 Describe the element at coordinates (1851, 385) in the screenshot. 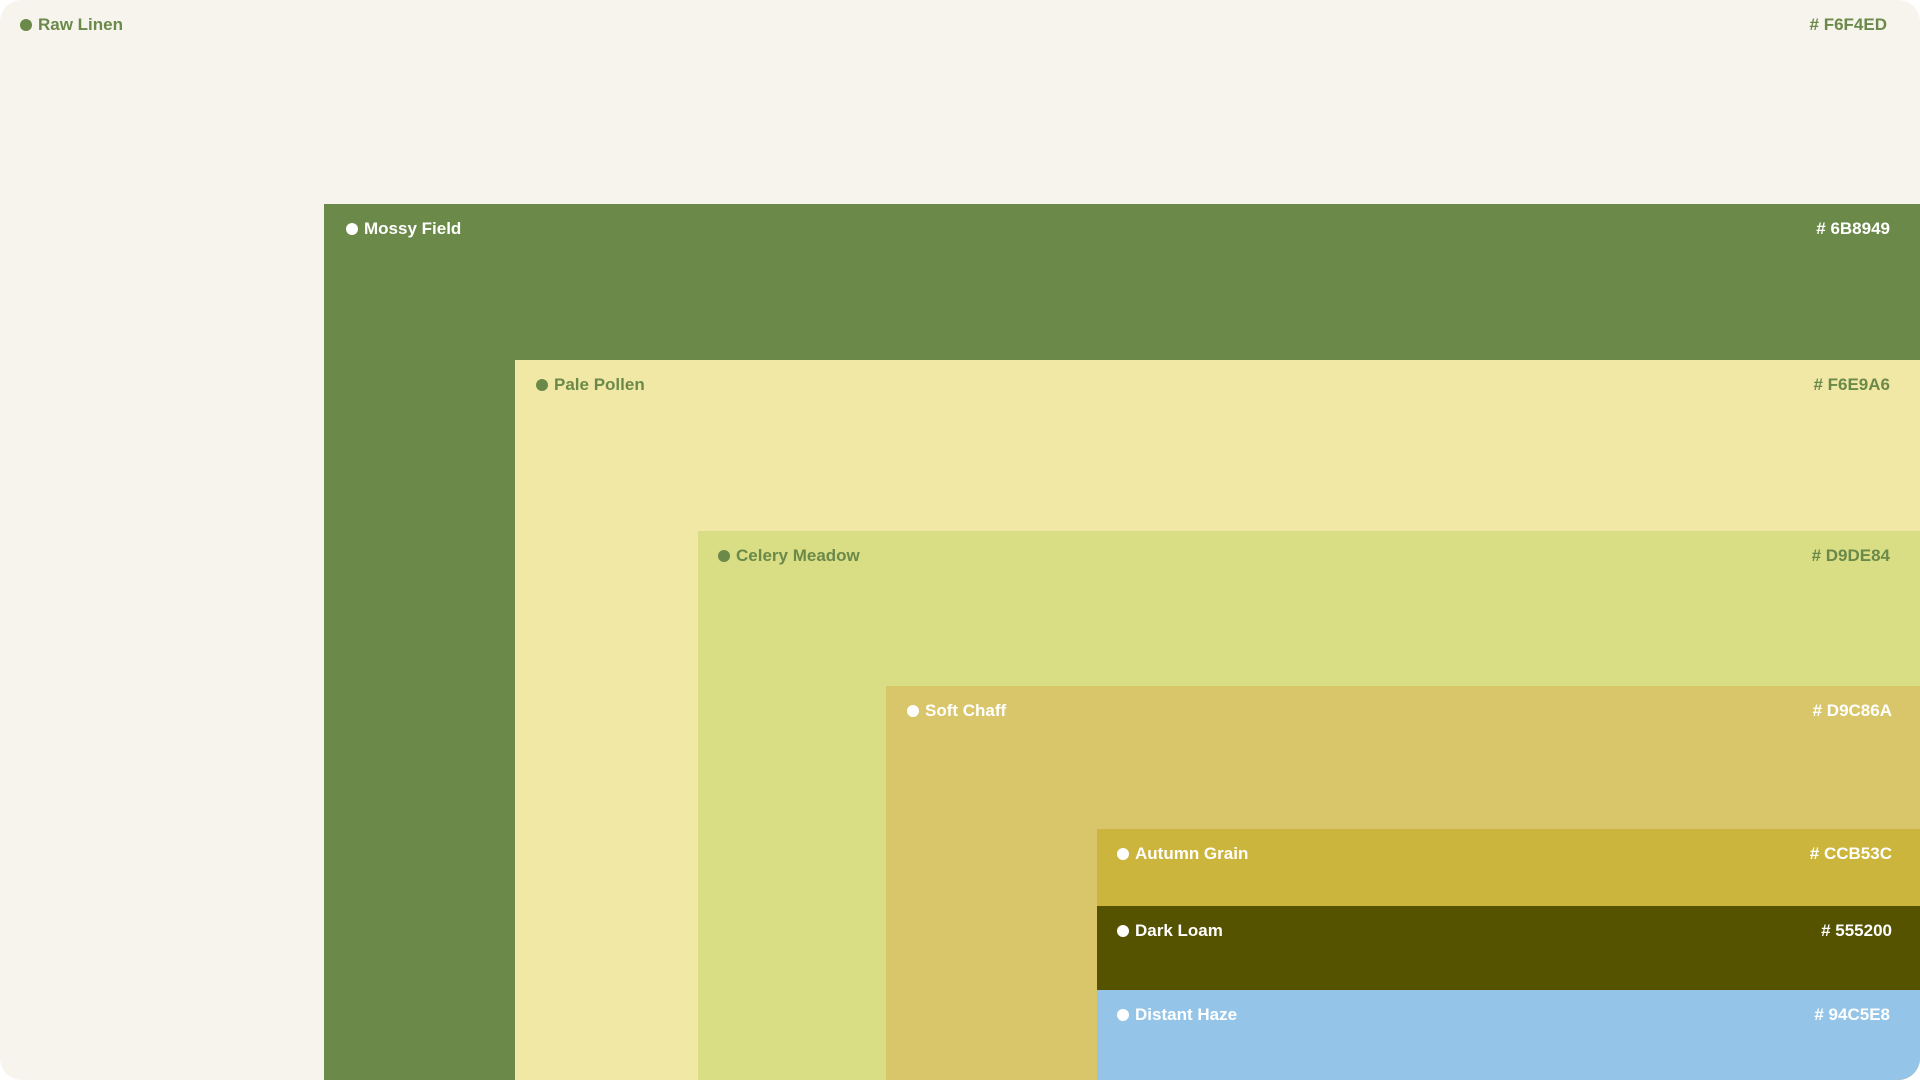

I see `swatch-hex: # F6E9A6` at that location.